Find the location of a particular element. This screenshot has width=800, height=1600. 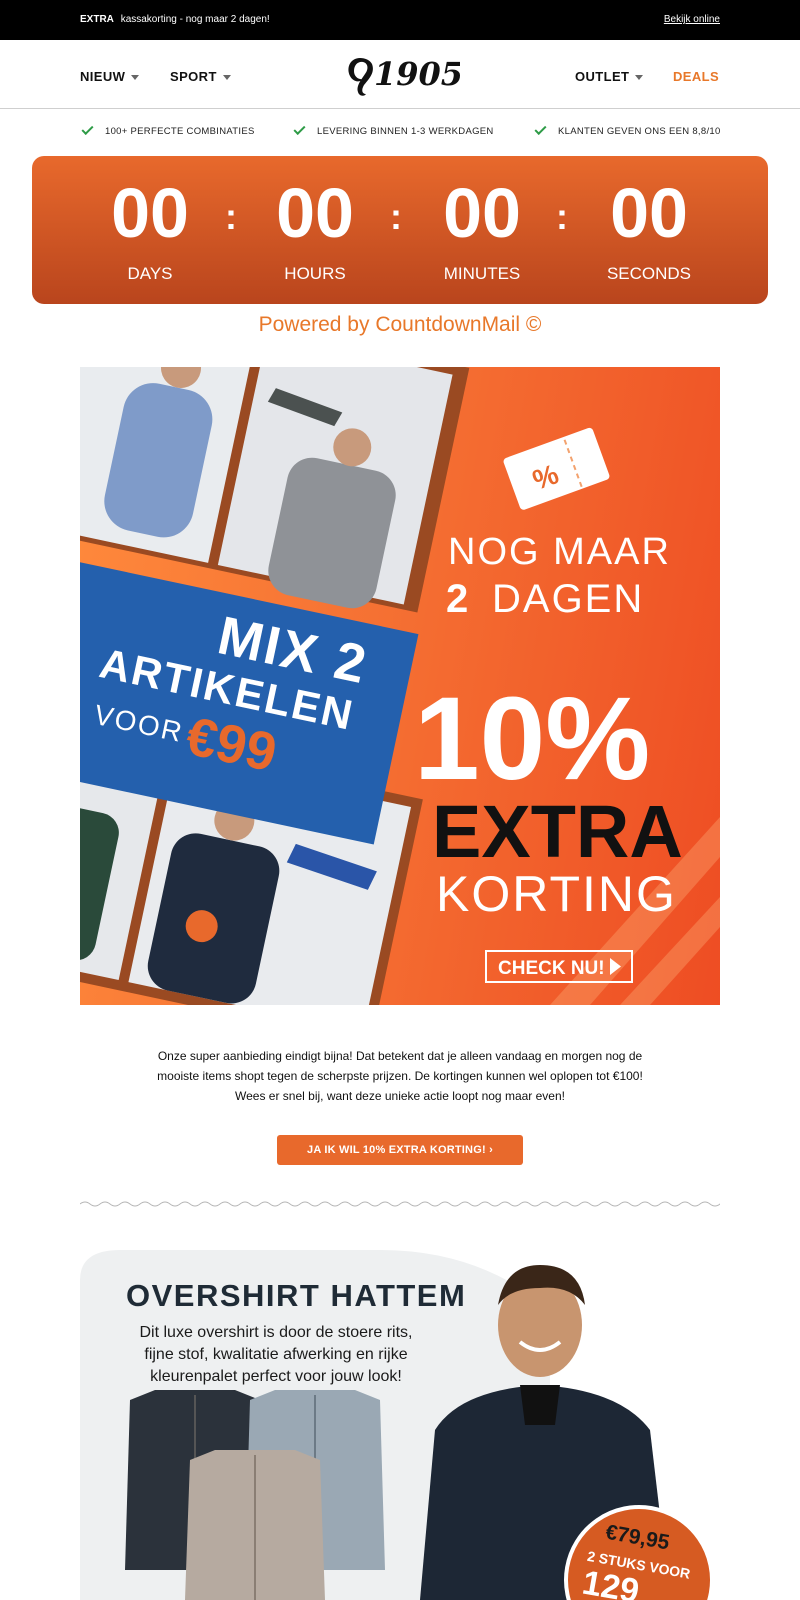

overshirt-beige is located at coordinates (255, 1525).